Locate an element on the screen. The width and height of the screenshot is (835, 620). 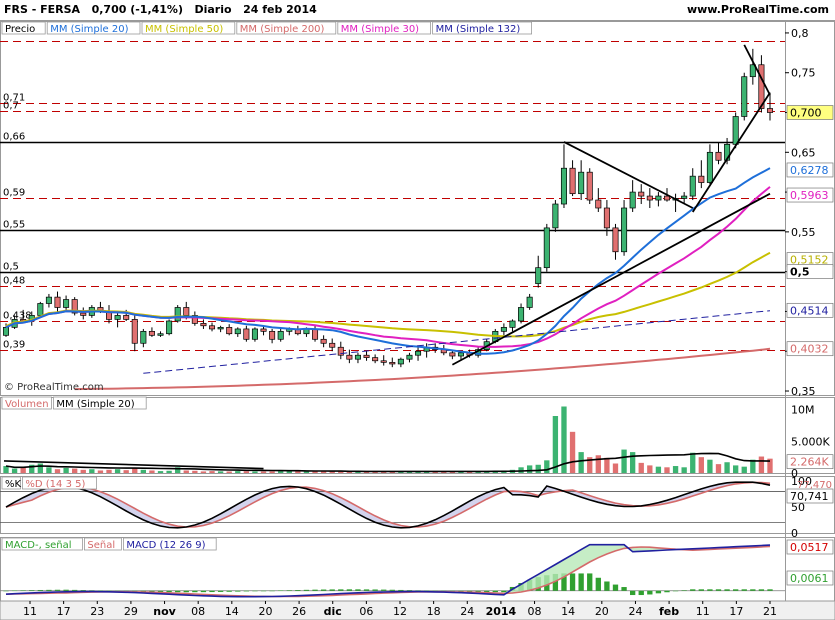
price-tick-label: 0,35 is located at coordinates (803, 391).